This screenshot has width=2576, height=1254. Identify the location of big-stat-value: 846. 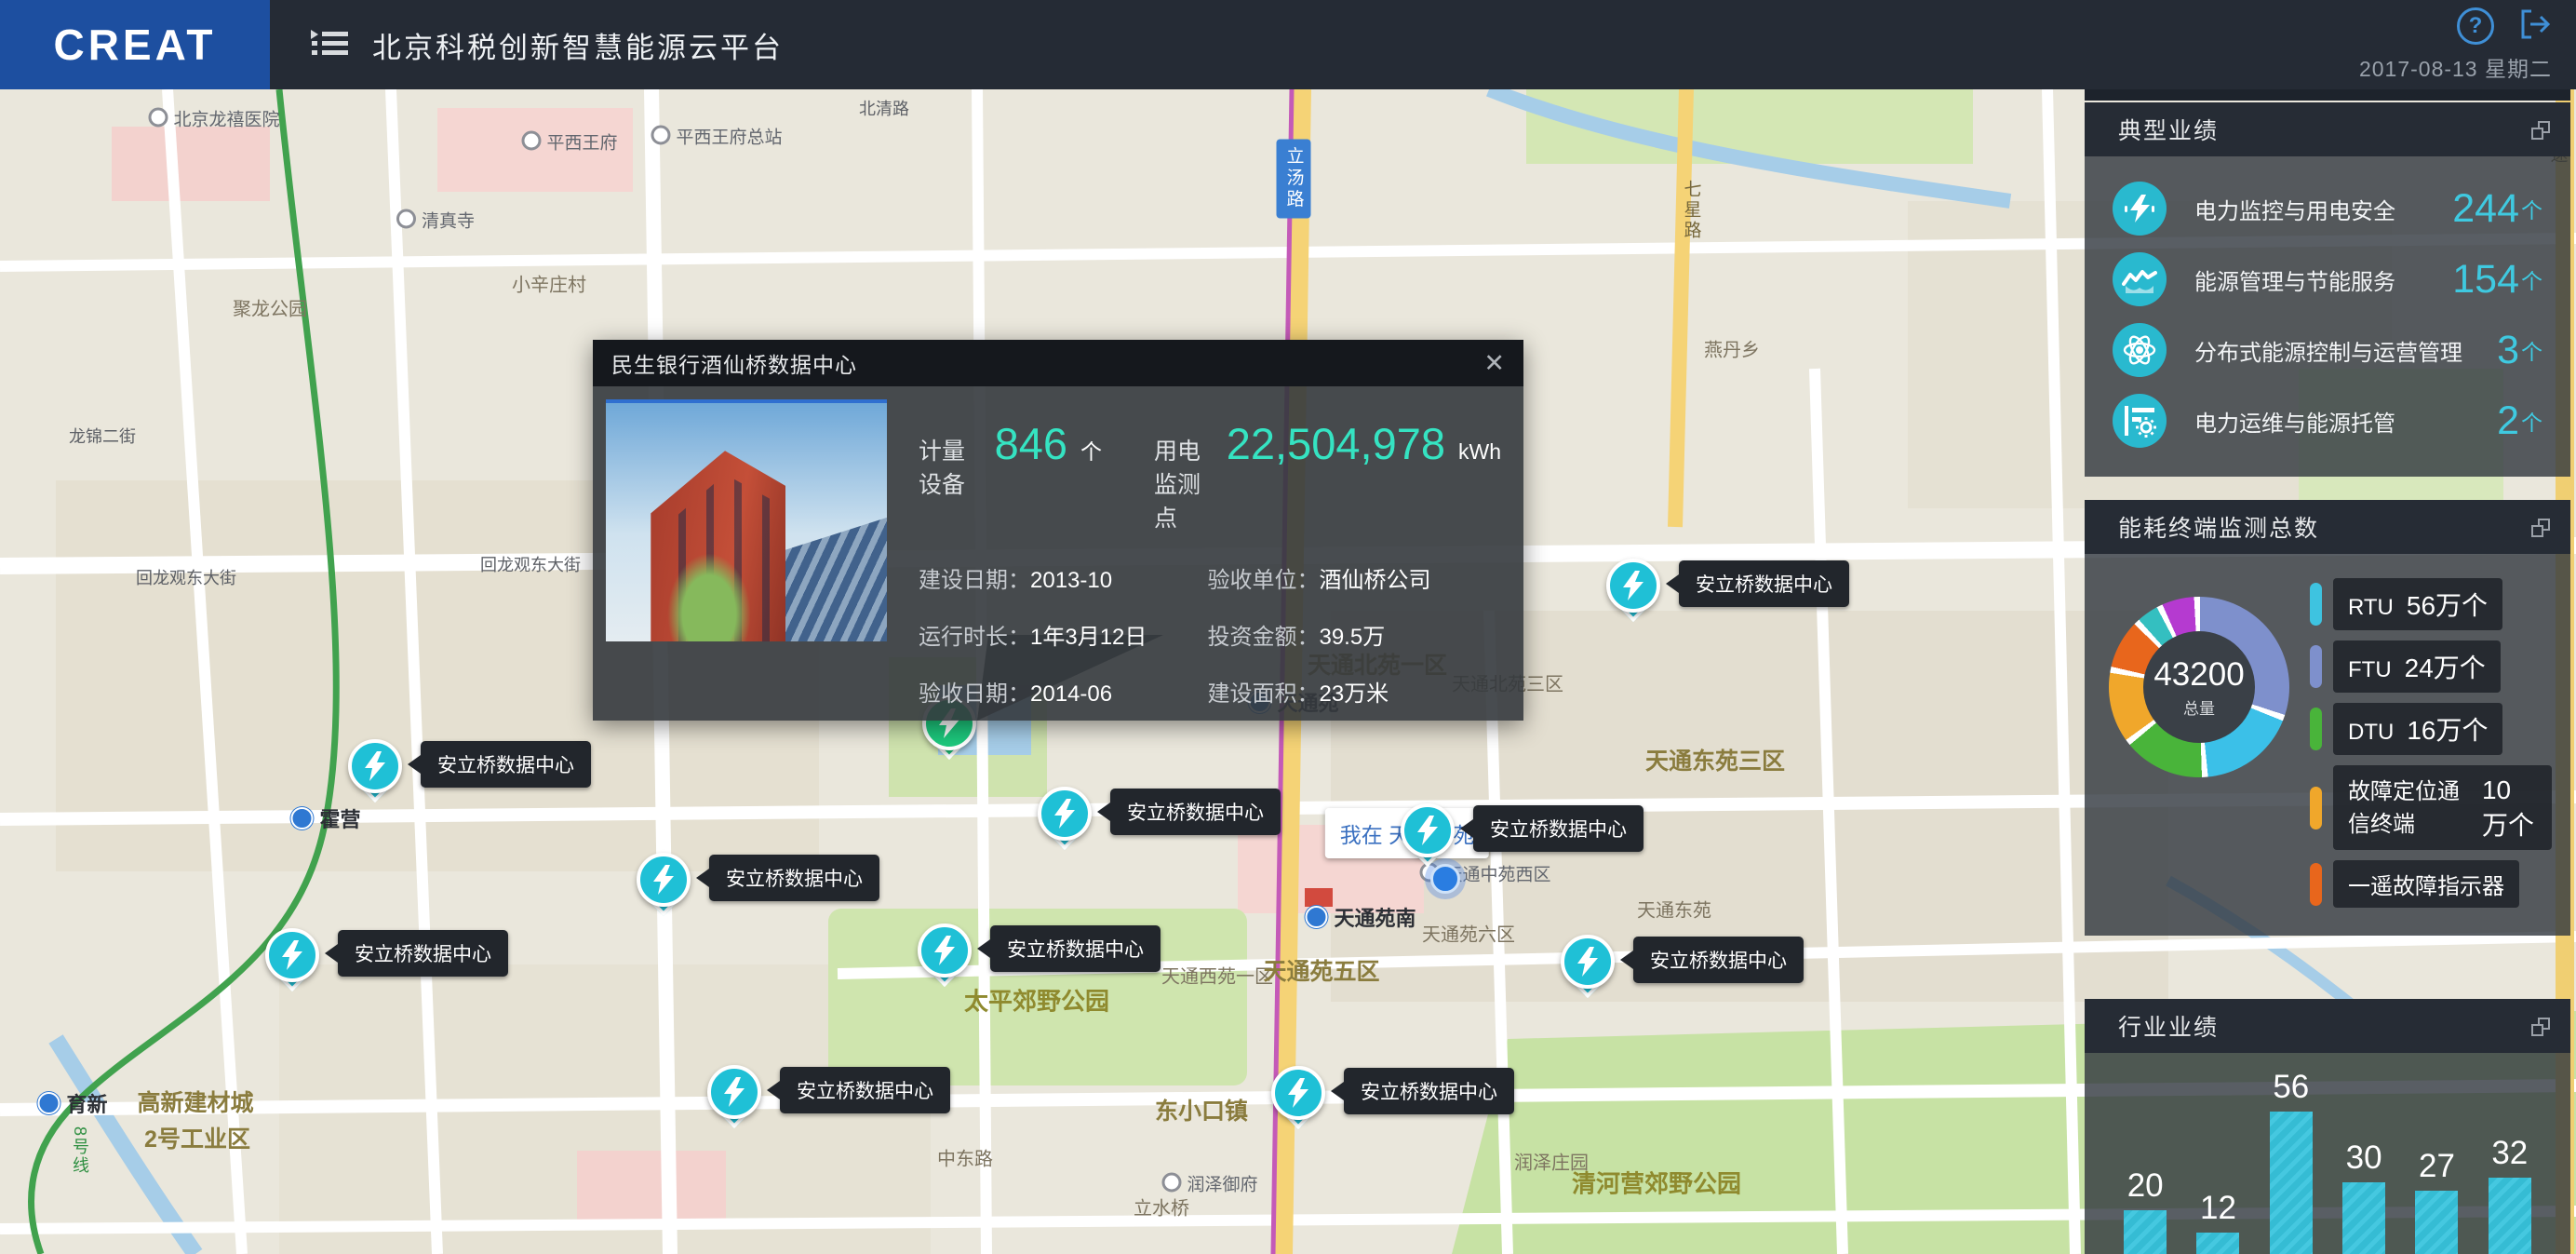
(1031, 444).